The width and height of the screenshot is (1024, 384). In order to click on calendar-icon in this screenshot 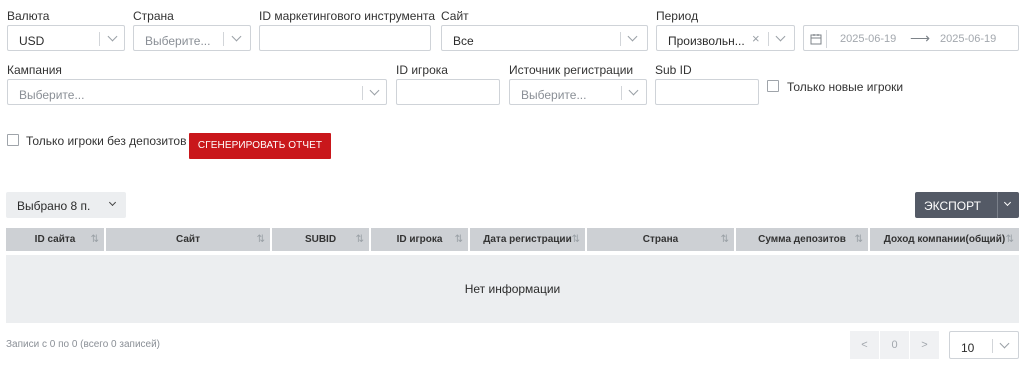, I will do `click(816, 39)`.